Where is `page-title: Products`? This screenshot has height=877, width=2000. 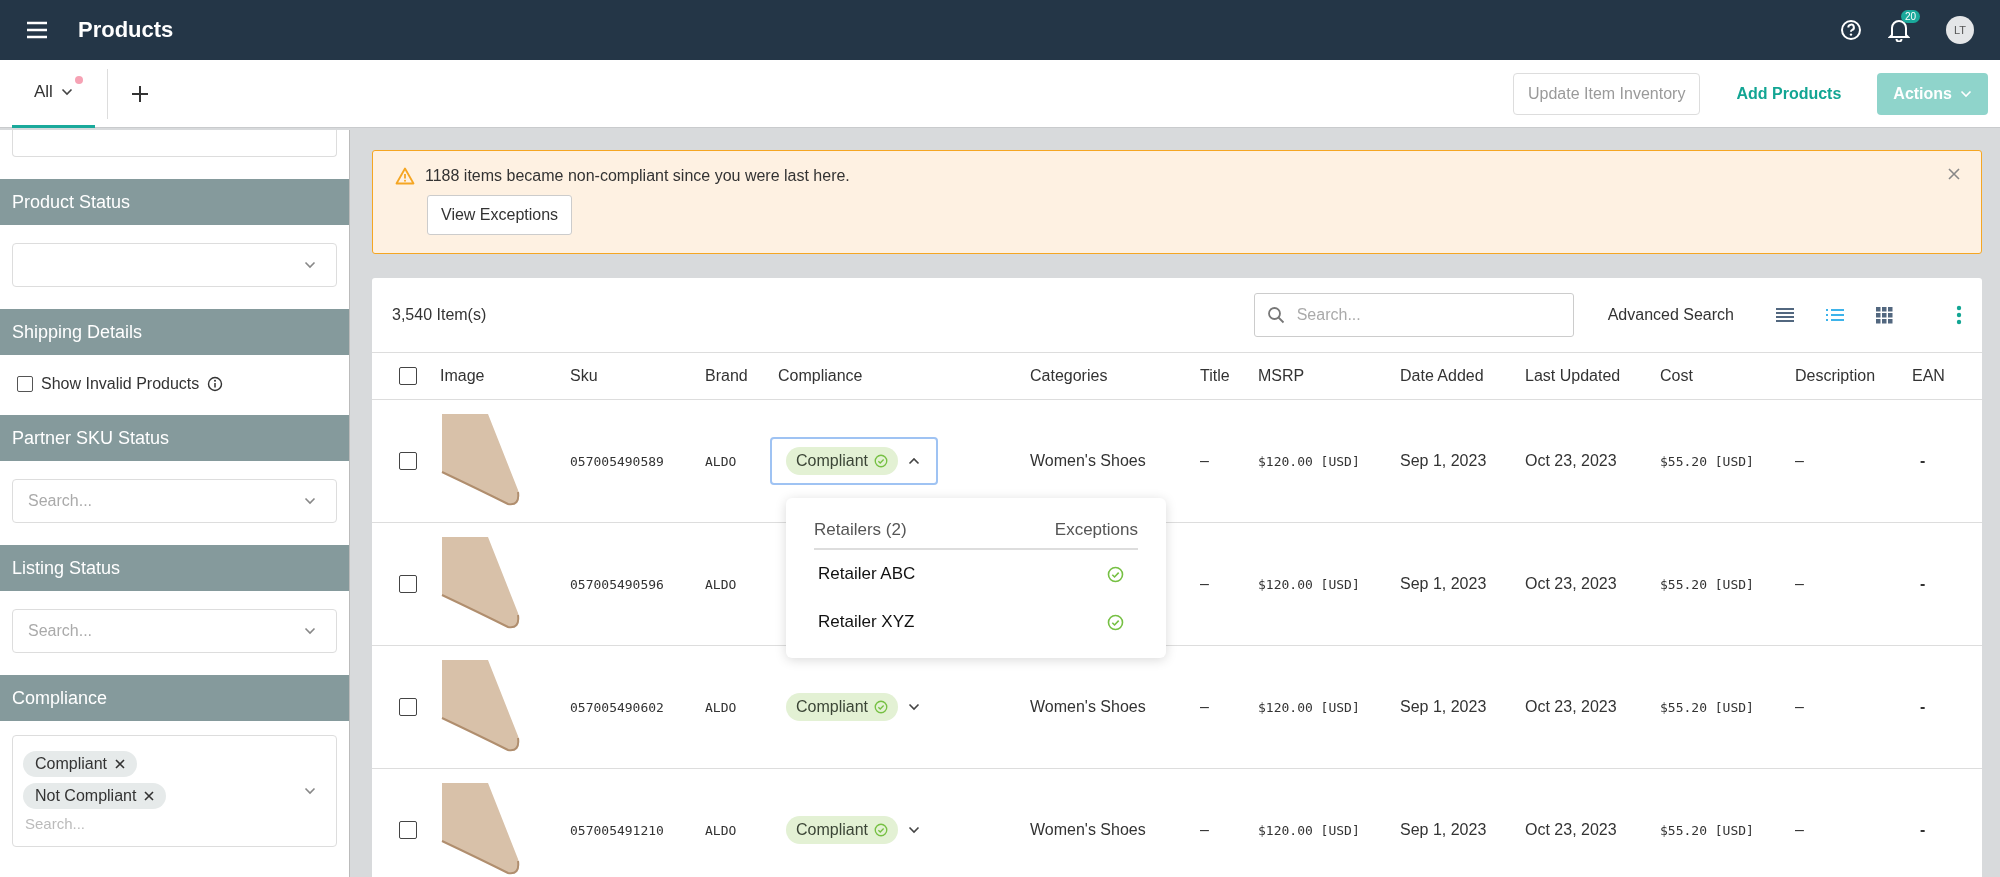
page-title: Products is located at coordinates (126, 30).